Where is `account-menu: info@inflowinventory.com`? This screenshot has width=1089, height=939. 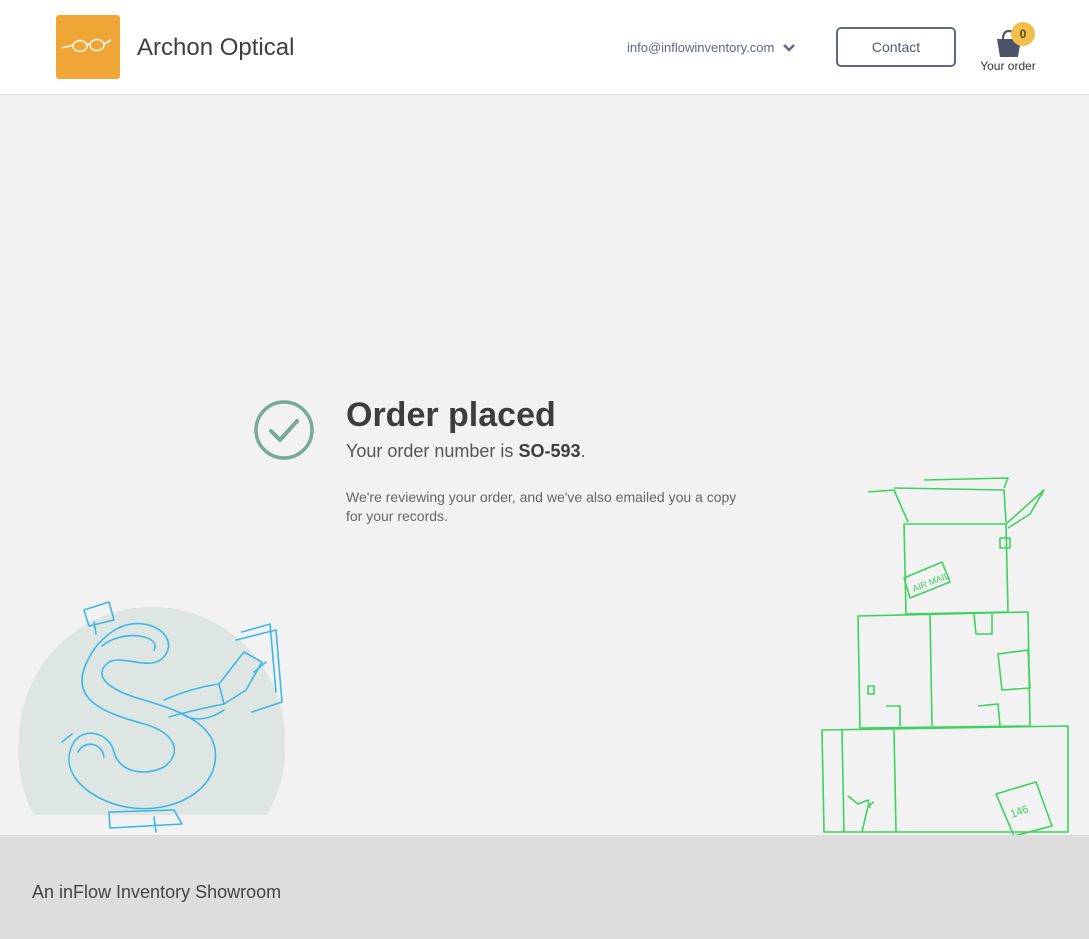 account-menu: info@inflowinventory.com is located at coordinates (711, 47).